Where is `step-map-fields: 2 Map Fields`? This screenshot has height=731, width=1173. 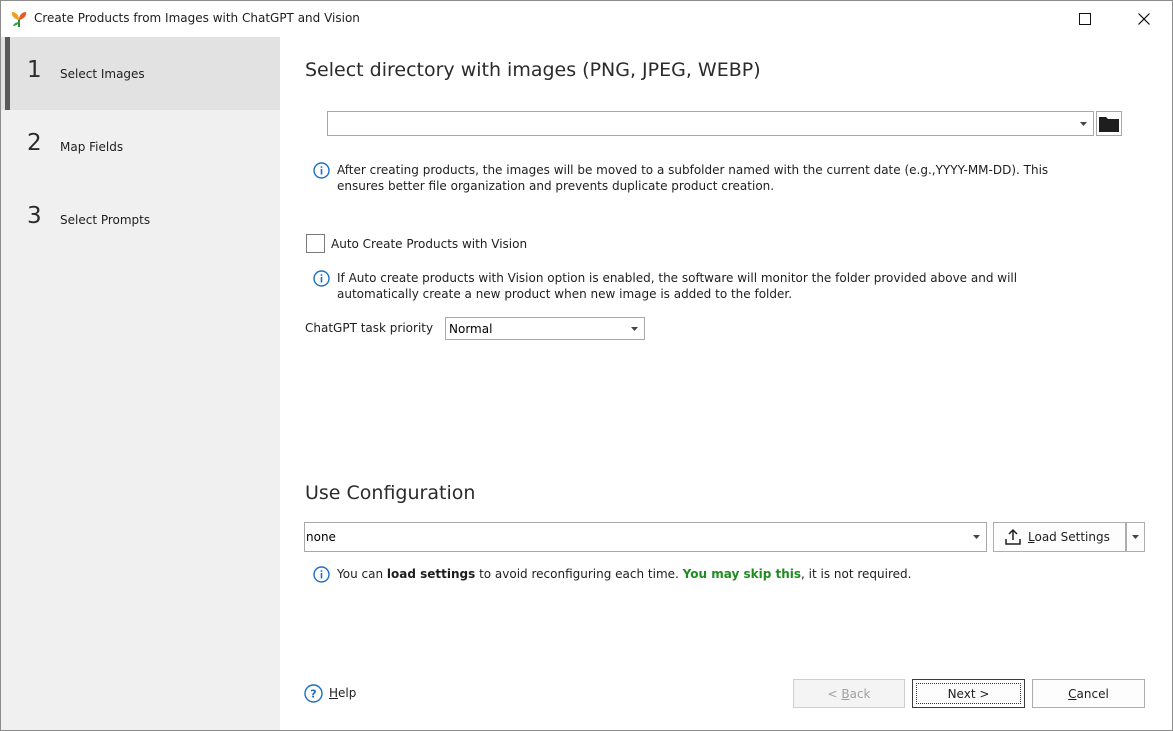
step-map-fields: 2 Map Fields is located at coordinates (140, 146).